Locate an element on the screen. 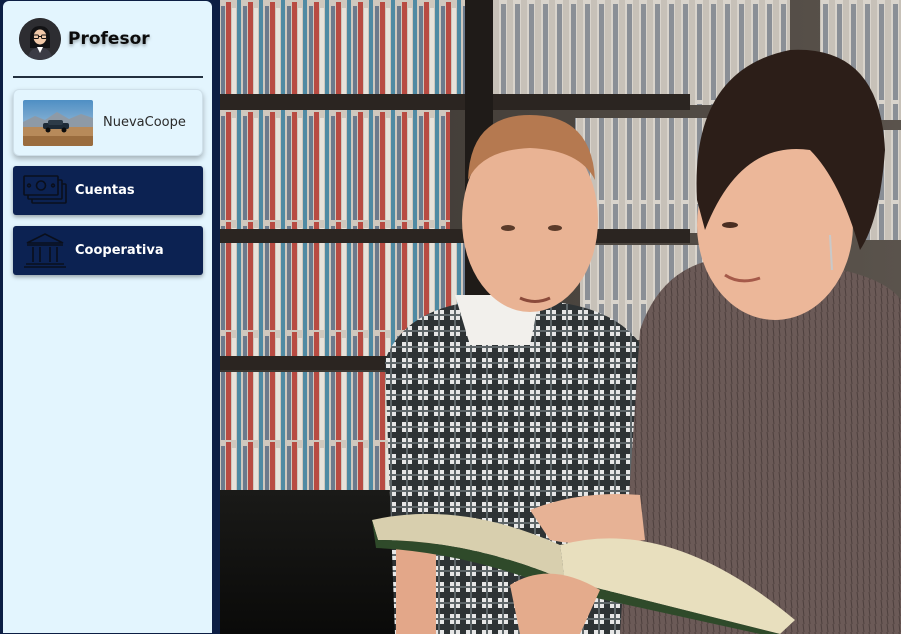  money-bills-icon is located at coordinates (47, 191).